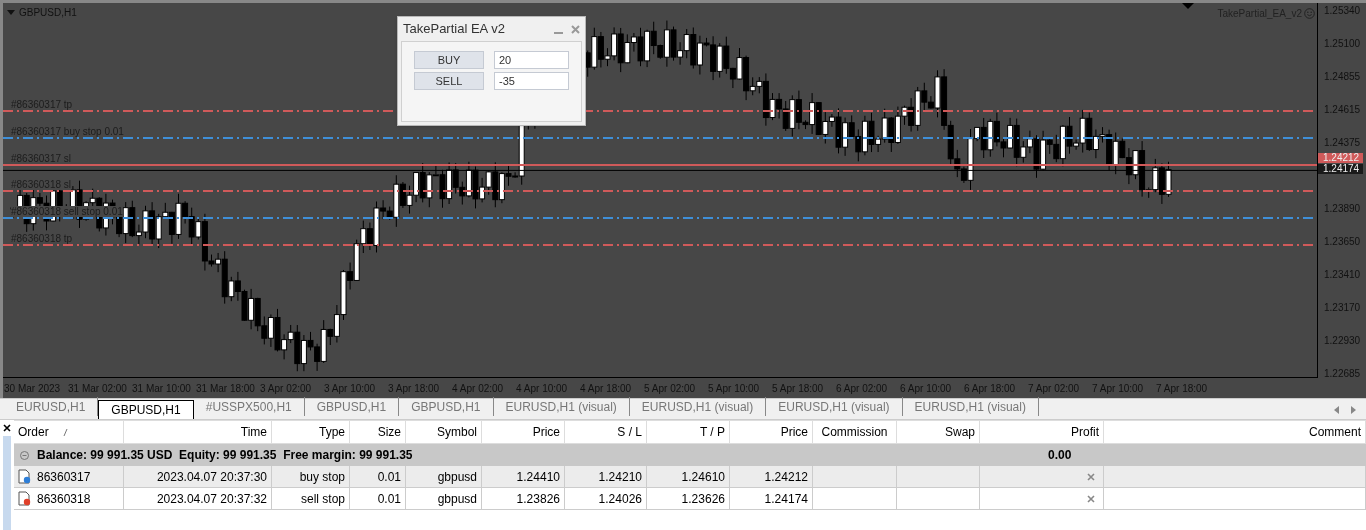  I want to click on close-icon, so click(7, 428).